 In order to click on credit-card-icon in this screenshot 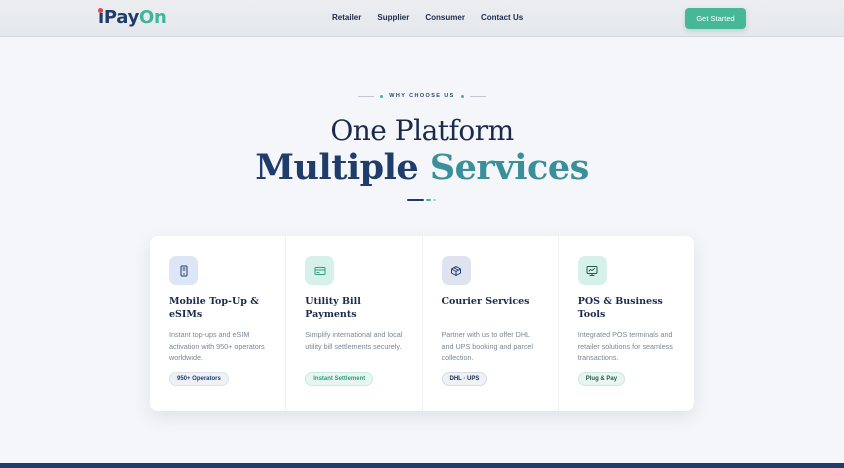, I will do `click(320, 270)`.